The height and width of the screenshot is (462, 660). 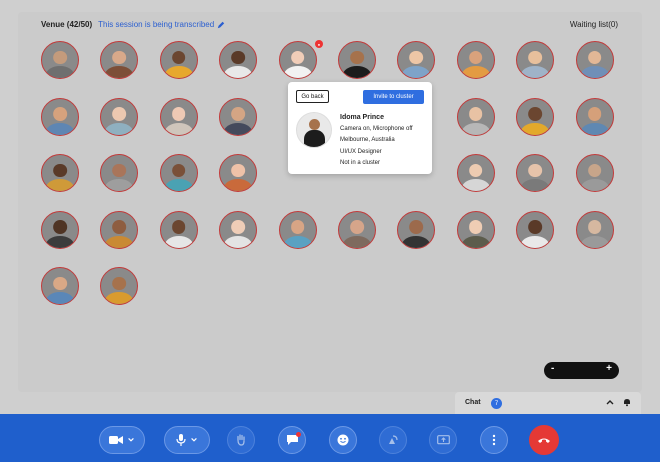 I want to click on reactions-button, so click(x=343, y=440).